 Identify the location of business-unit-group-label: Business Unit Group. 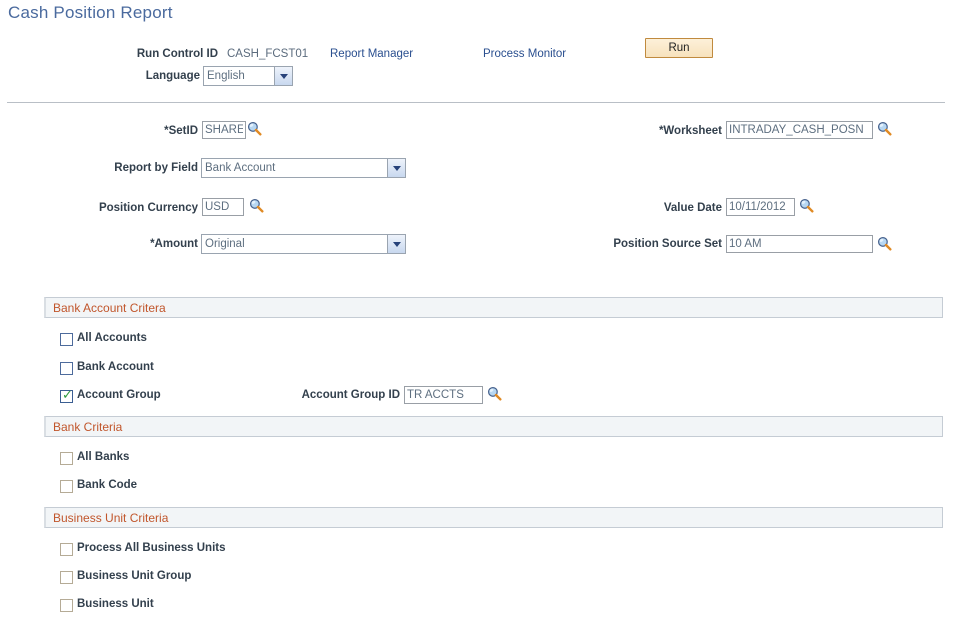
(134, 576).